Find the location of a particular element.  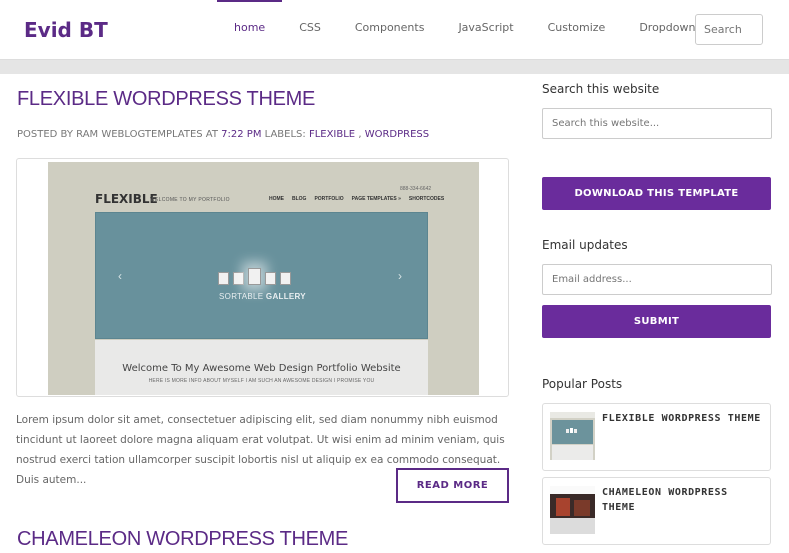

preview-nav-item: SHORTCODES is located at coordinates (426, 199).